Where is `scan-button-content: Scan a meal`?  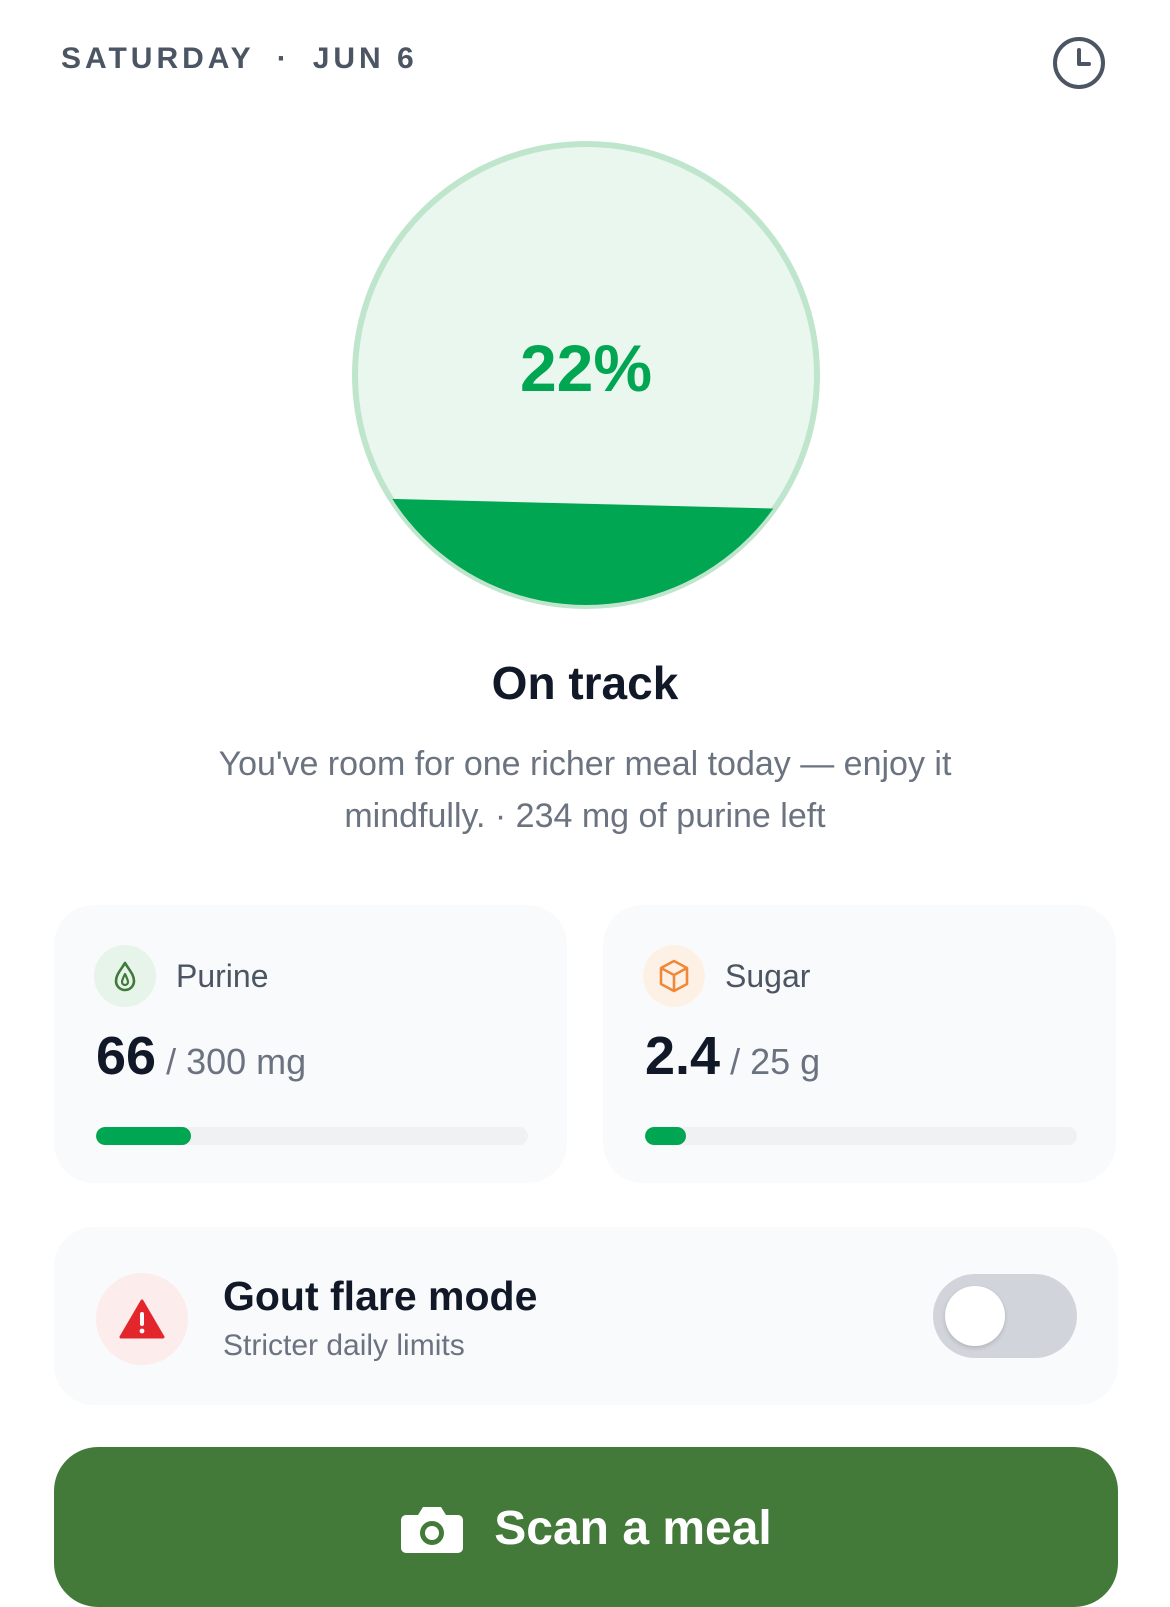
scan-button-content: Scan a meal is located at coordinates (586, 1528).